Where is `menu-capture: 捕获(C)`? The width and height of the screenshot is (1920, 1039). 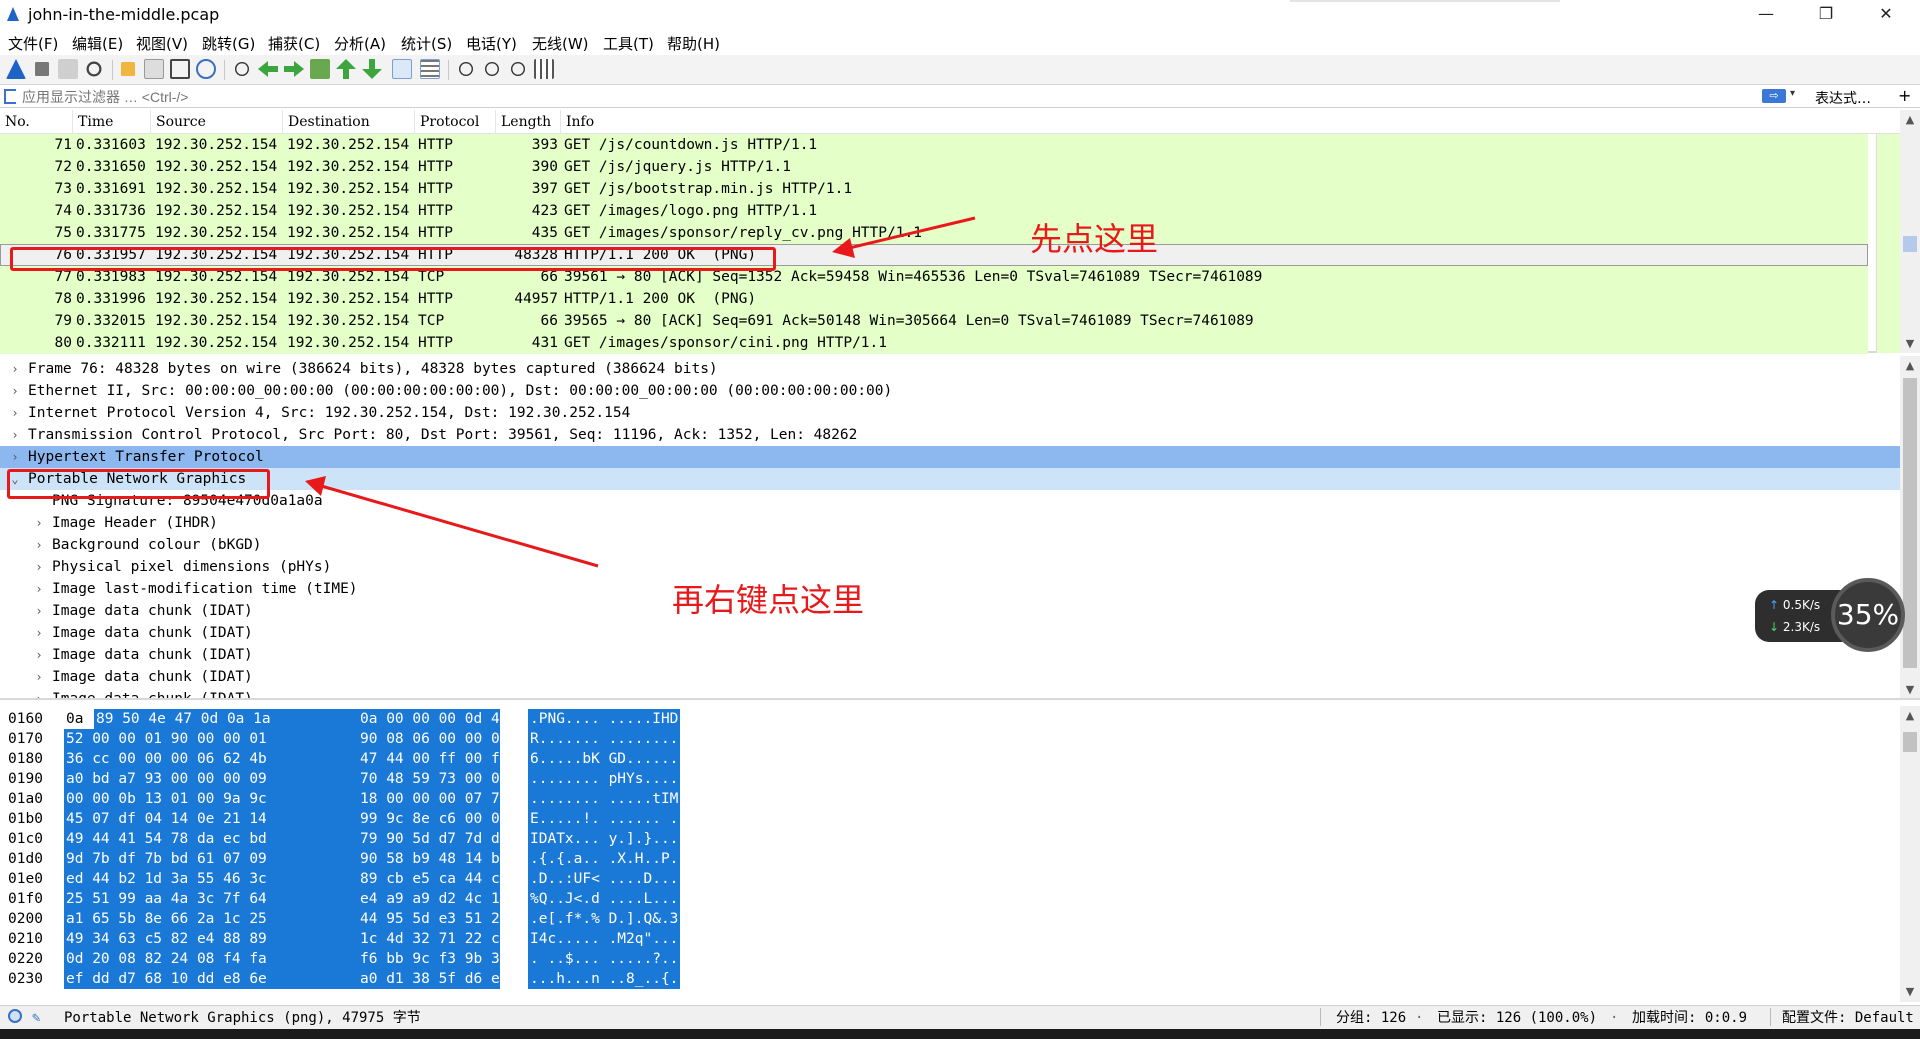 menu-capture: 捕获(C) is located at coordinates (294, 43).